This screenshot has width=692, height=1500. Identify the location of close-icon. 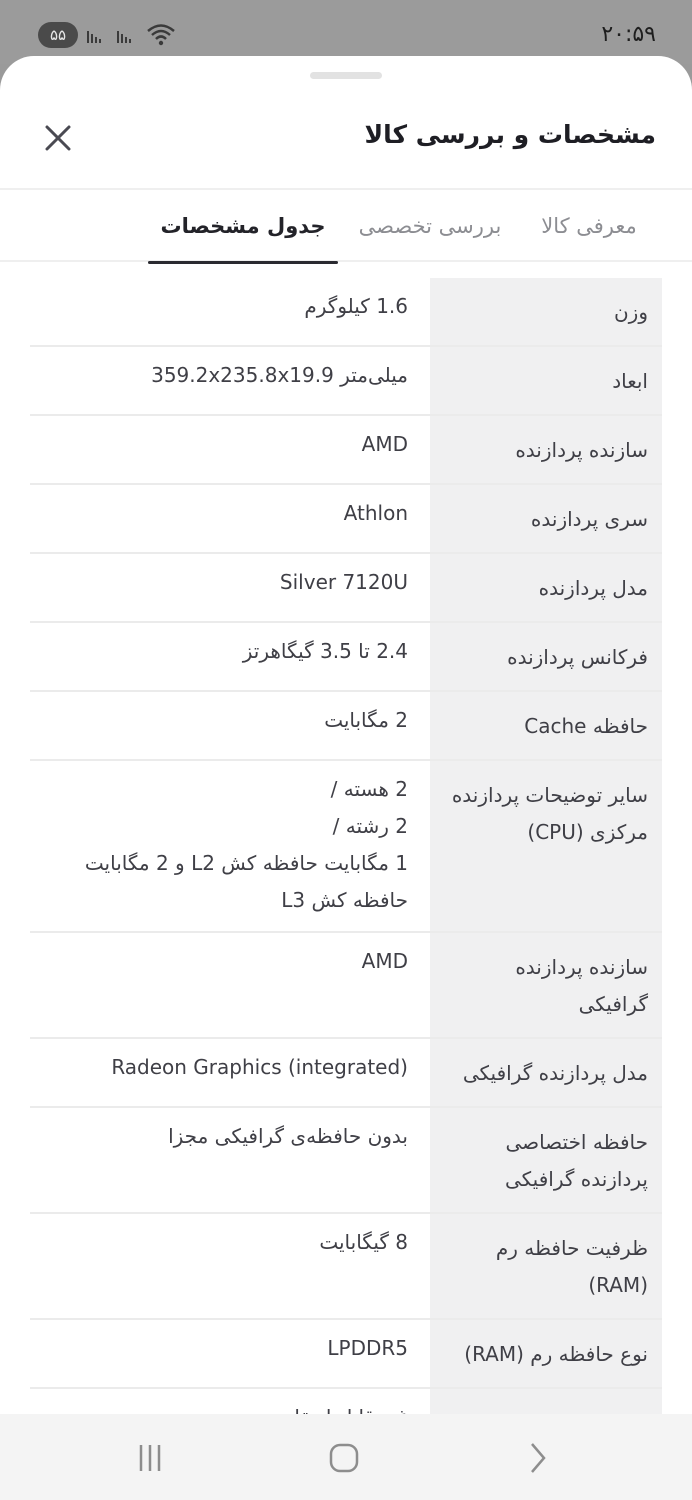
(58, 138).